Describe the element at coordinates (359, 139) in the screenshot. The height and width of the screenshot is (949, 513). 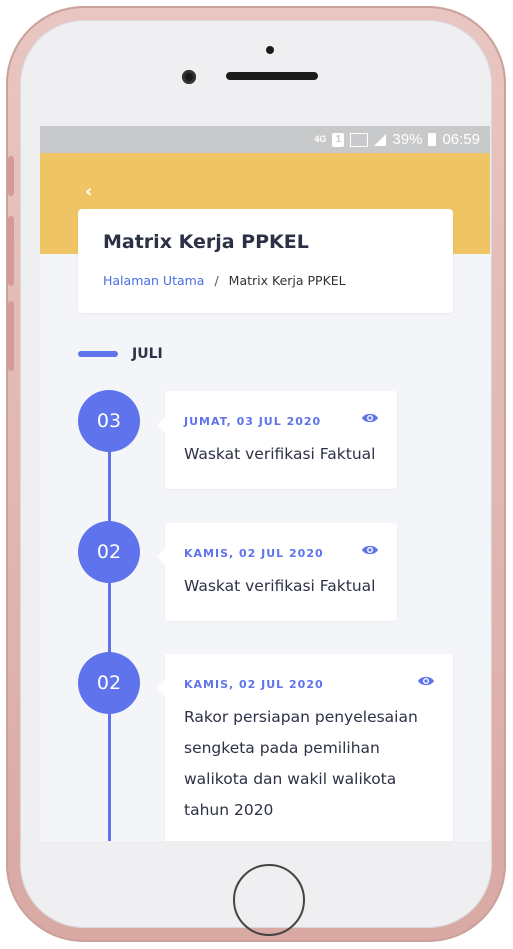
I see `image-icon` at that location.